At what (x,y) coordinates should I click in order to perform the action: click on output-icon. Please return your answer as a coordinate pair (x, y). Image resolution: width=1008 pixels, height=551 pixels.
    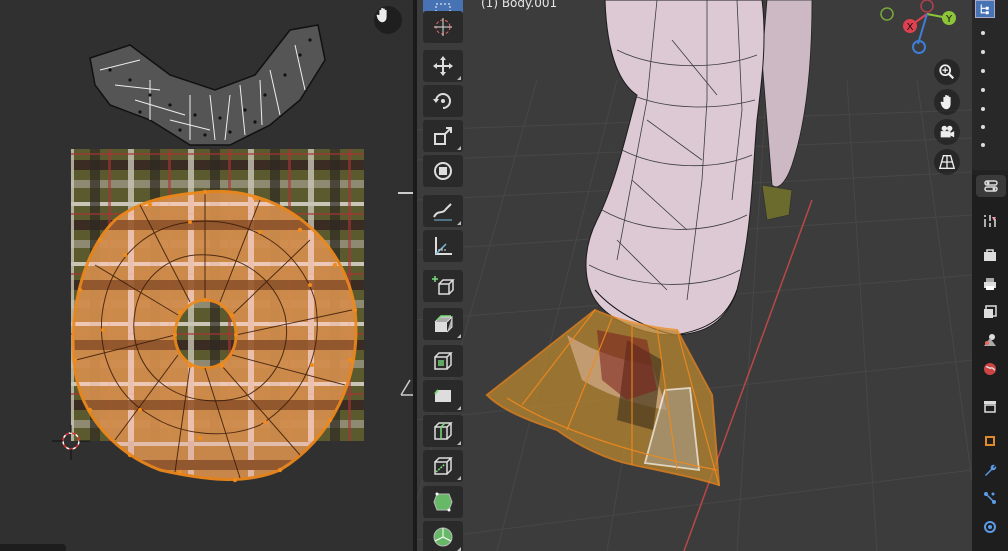
    Looking at the image, I should click on (990, 284).